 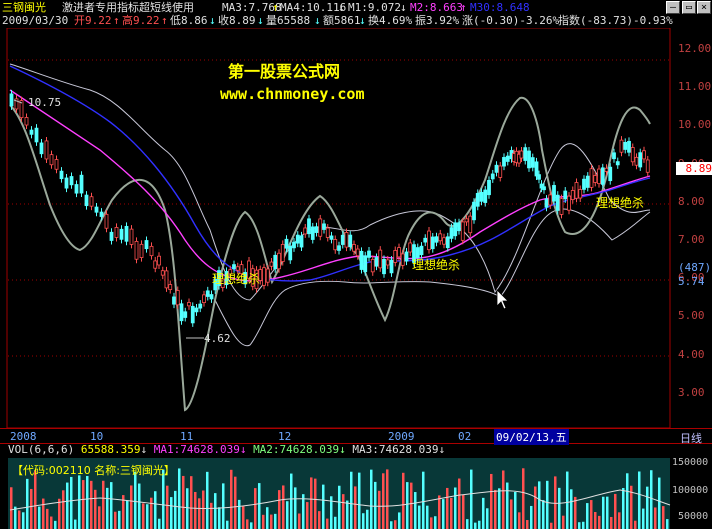 What do you see at coordinates (437, 20) in the screenshot?
I see `amplitude-value: 振3.92%` at bounding box center [437, 20].